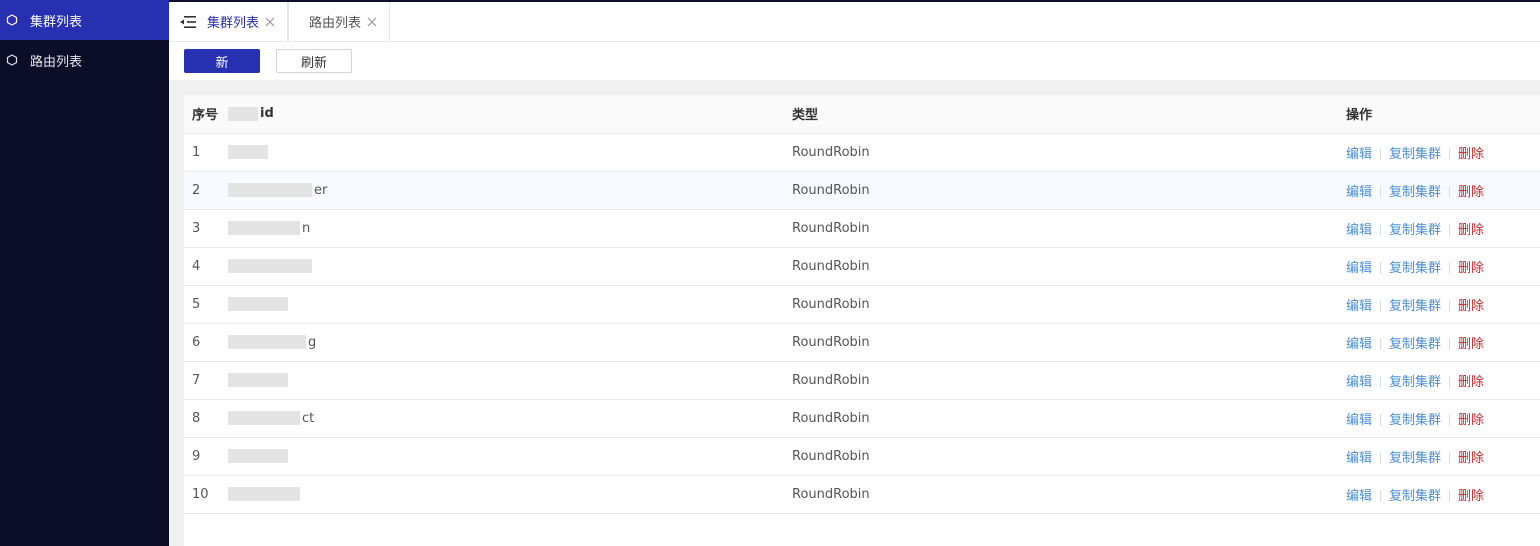  What do you see at coordinates (84, 20) in the screenshot?
I see `sidebar-item-cluster-list: 集群列表` at bounding box center [84, 20].